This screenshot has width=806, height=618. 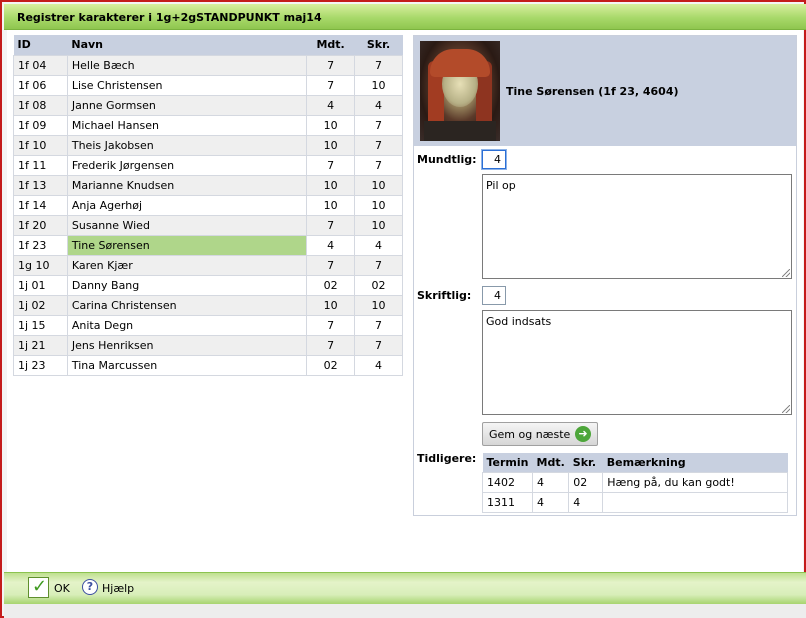 I want to click on cell-name: Helle Bæch, so click(x=187, y=65).